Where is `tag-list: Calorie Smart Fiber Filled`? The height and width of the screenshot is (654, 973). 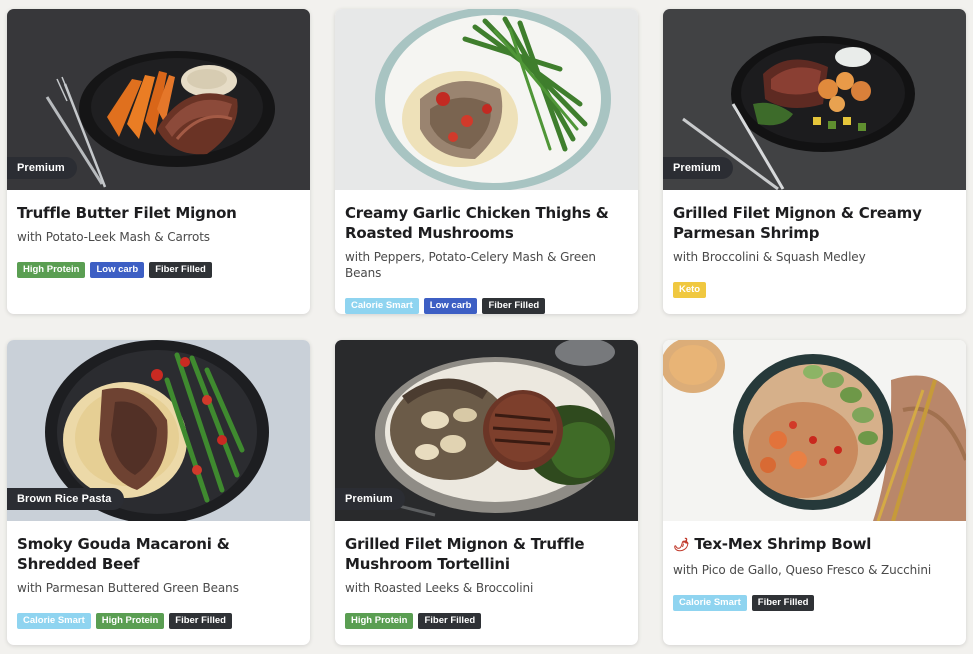
tag-list: Calorie Smart Fiber Filled is located at coordinates (814, 603).